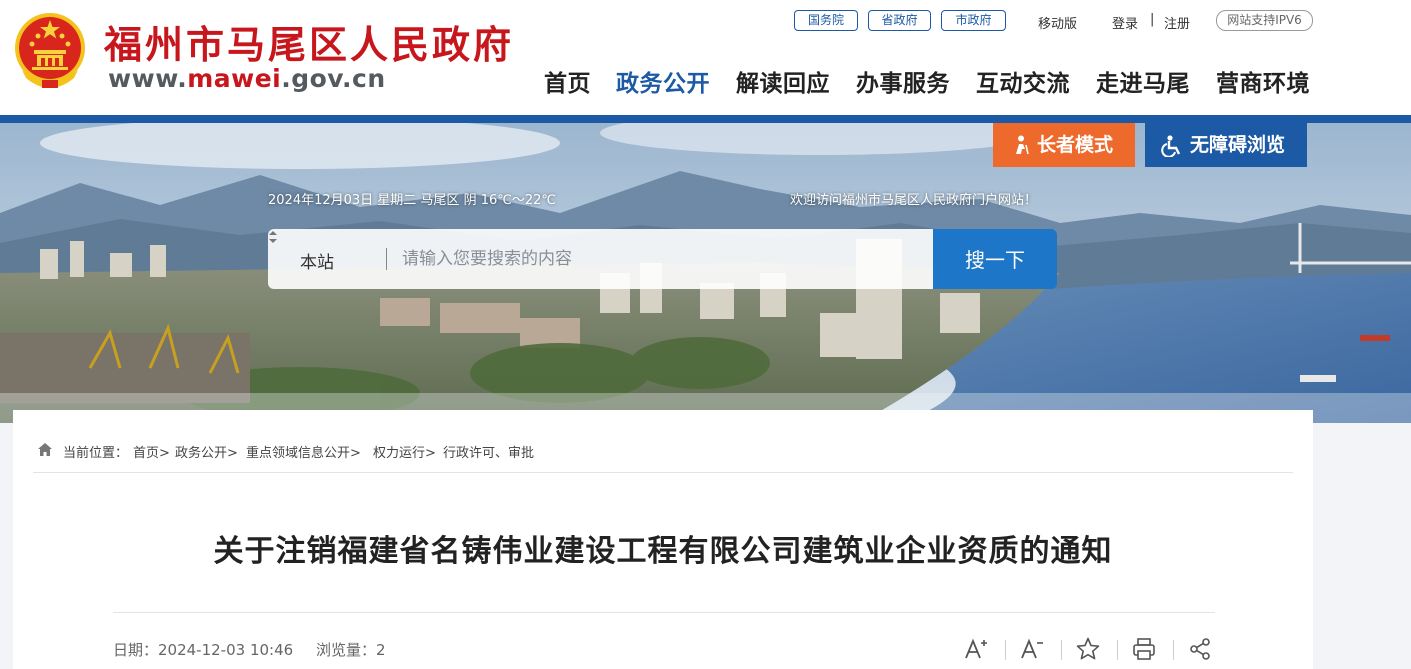  Describe the element at coordinates (1263, 81) in the screenshot. I see `nav-business-env: 营商环境` at that location.